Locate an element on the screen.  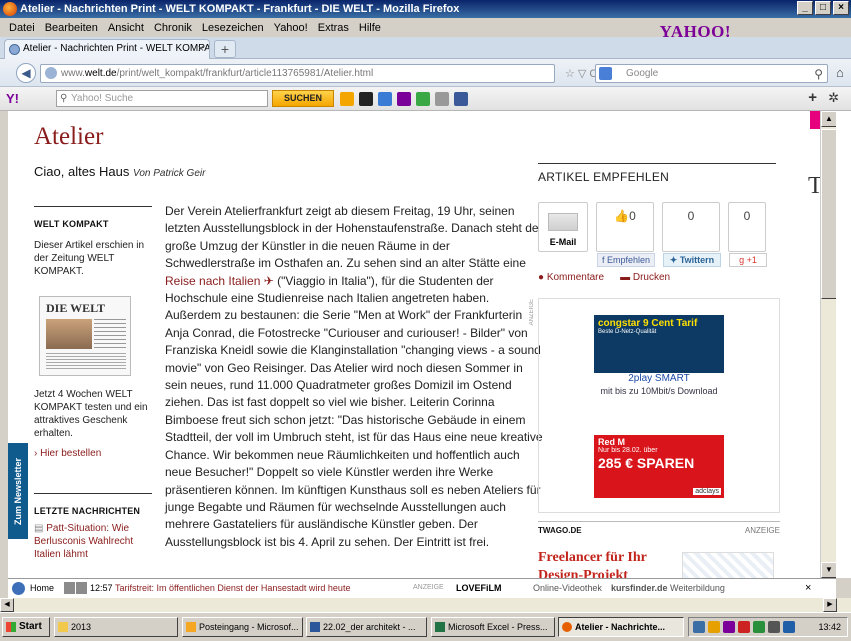
menu-chronik: Chronik is located at coordinates (173, 28).